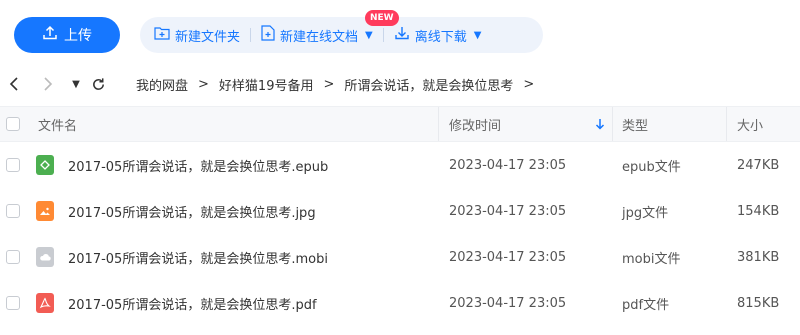 This screenshot has width=800, height=335. Describe the element at coordinates (266, 84) in the screenshot. I see `breadcrumb-item: 好样猫19号备用` at that location.